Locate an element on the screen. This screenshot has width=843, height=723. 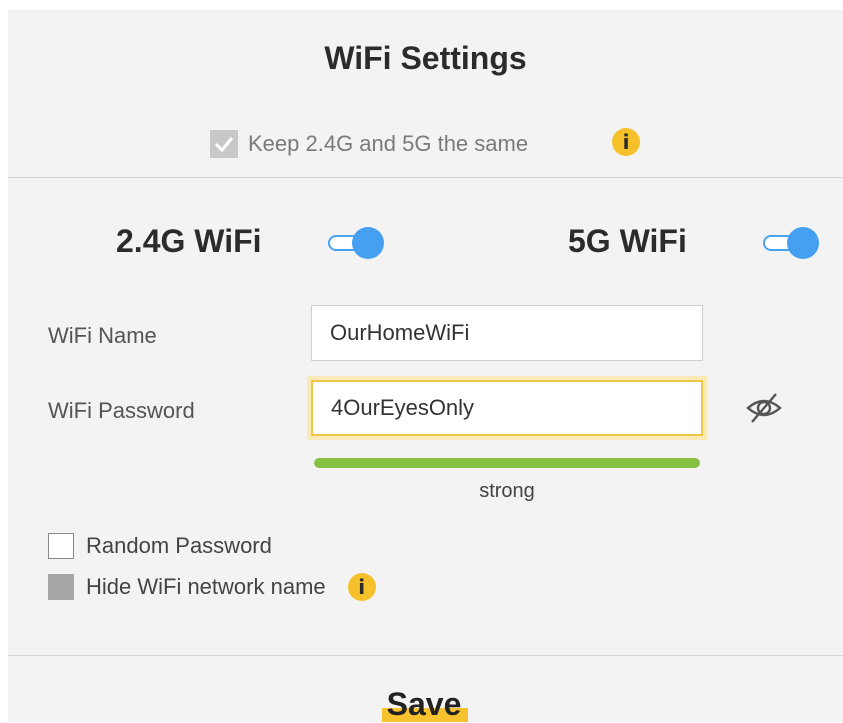
band-5-toggle is located at coordinates (791, 243).